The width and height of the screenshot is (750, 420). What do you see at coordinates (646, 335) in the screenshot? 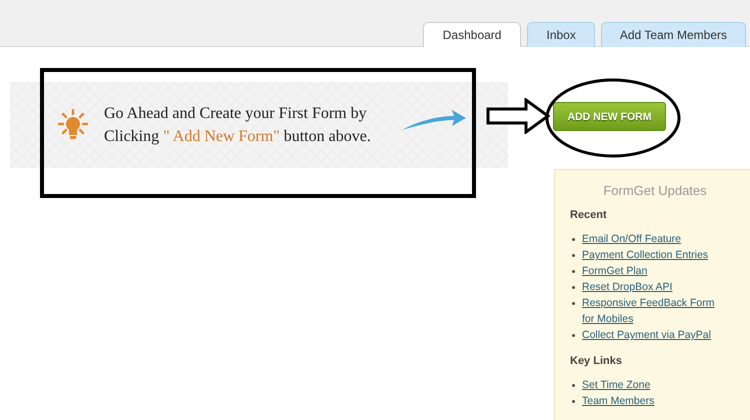
I see `update-link: Collect Payment via PayPal` at bounding box center [646, 335].